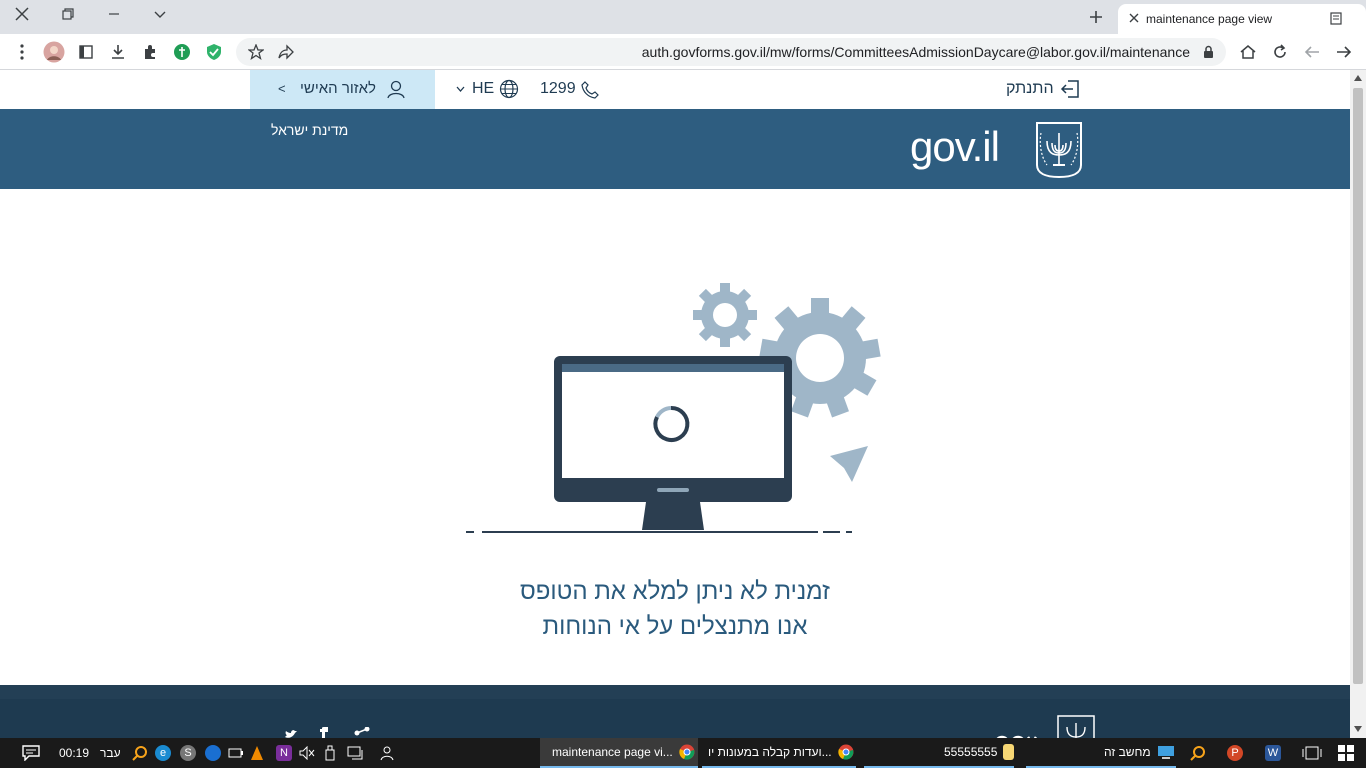 Image resolution: width=1366 pixels, height=768 pixels. What do you see at coordinates (22, 52) in the screenshot?
I see `menu-dots-icon` at bounding box center [22, 52].